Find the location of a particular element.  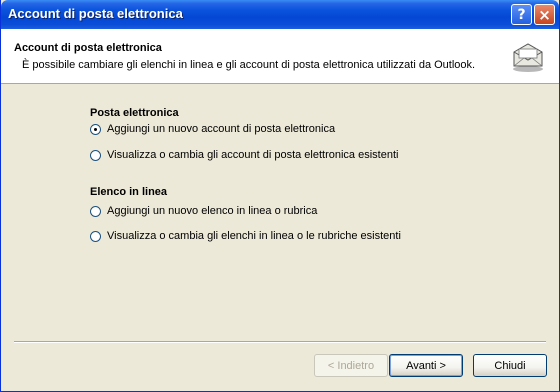

mail-accounts-icon is located at coordinates (528, 57).